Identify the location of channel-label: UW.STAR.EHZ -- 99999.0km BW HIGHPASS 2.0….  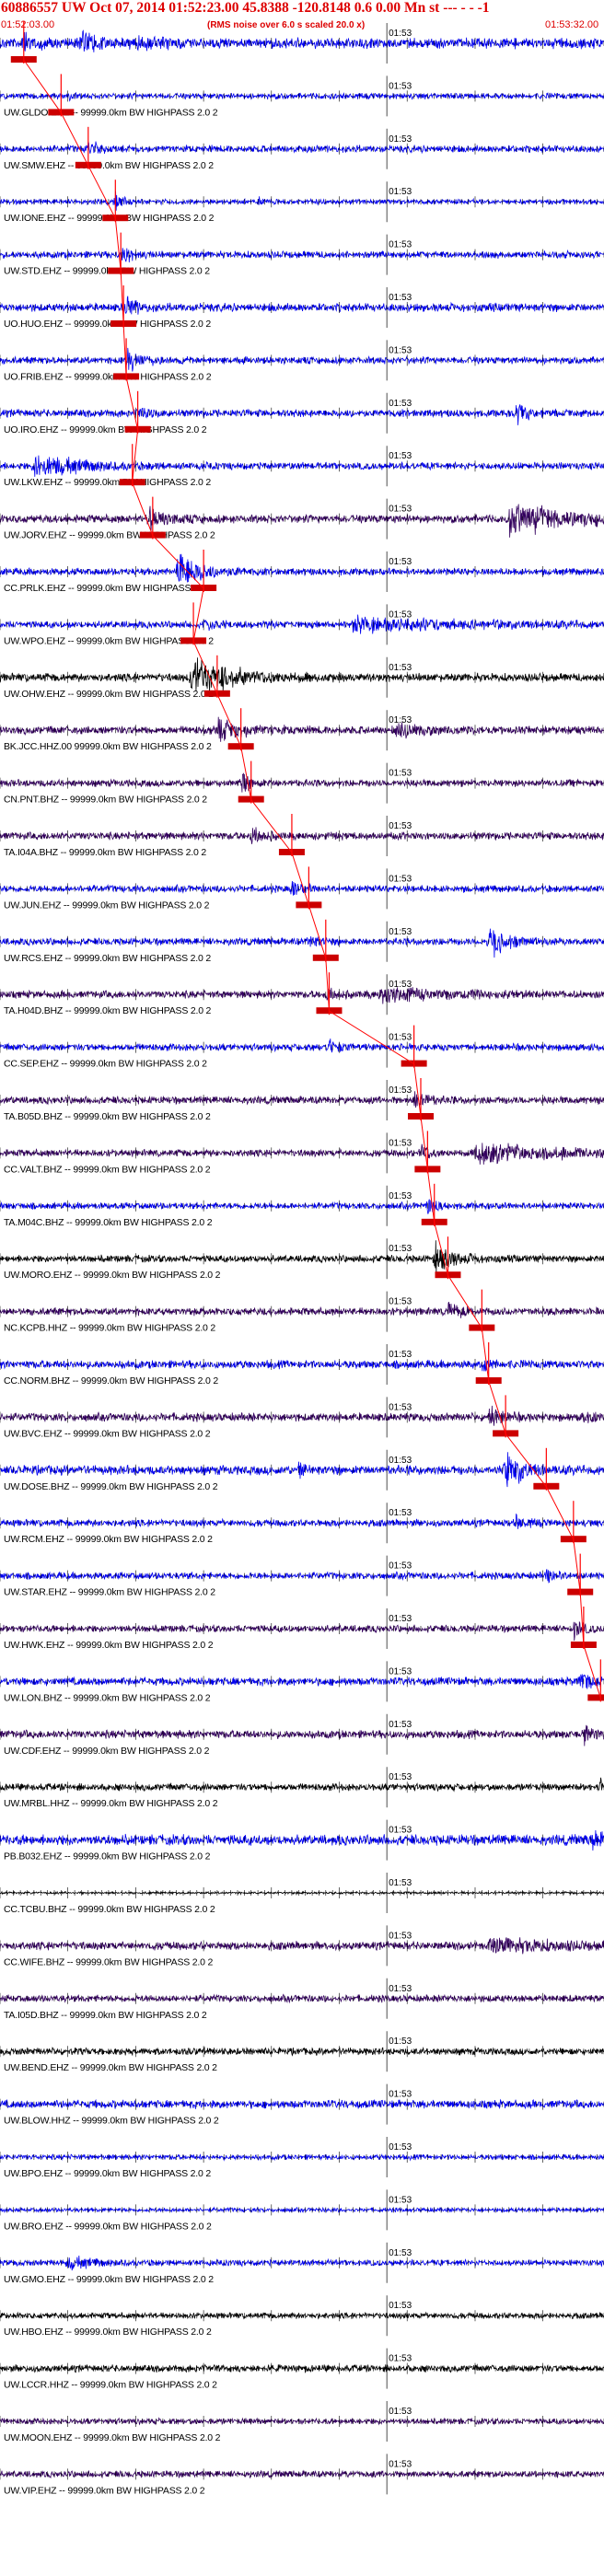
(109, 1592).